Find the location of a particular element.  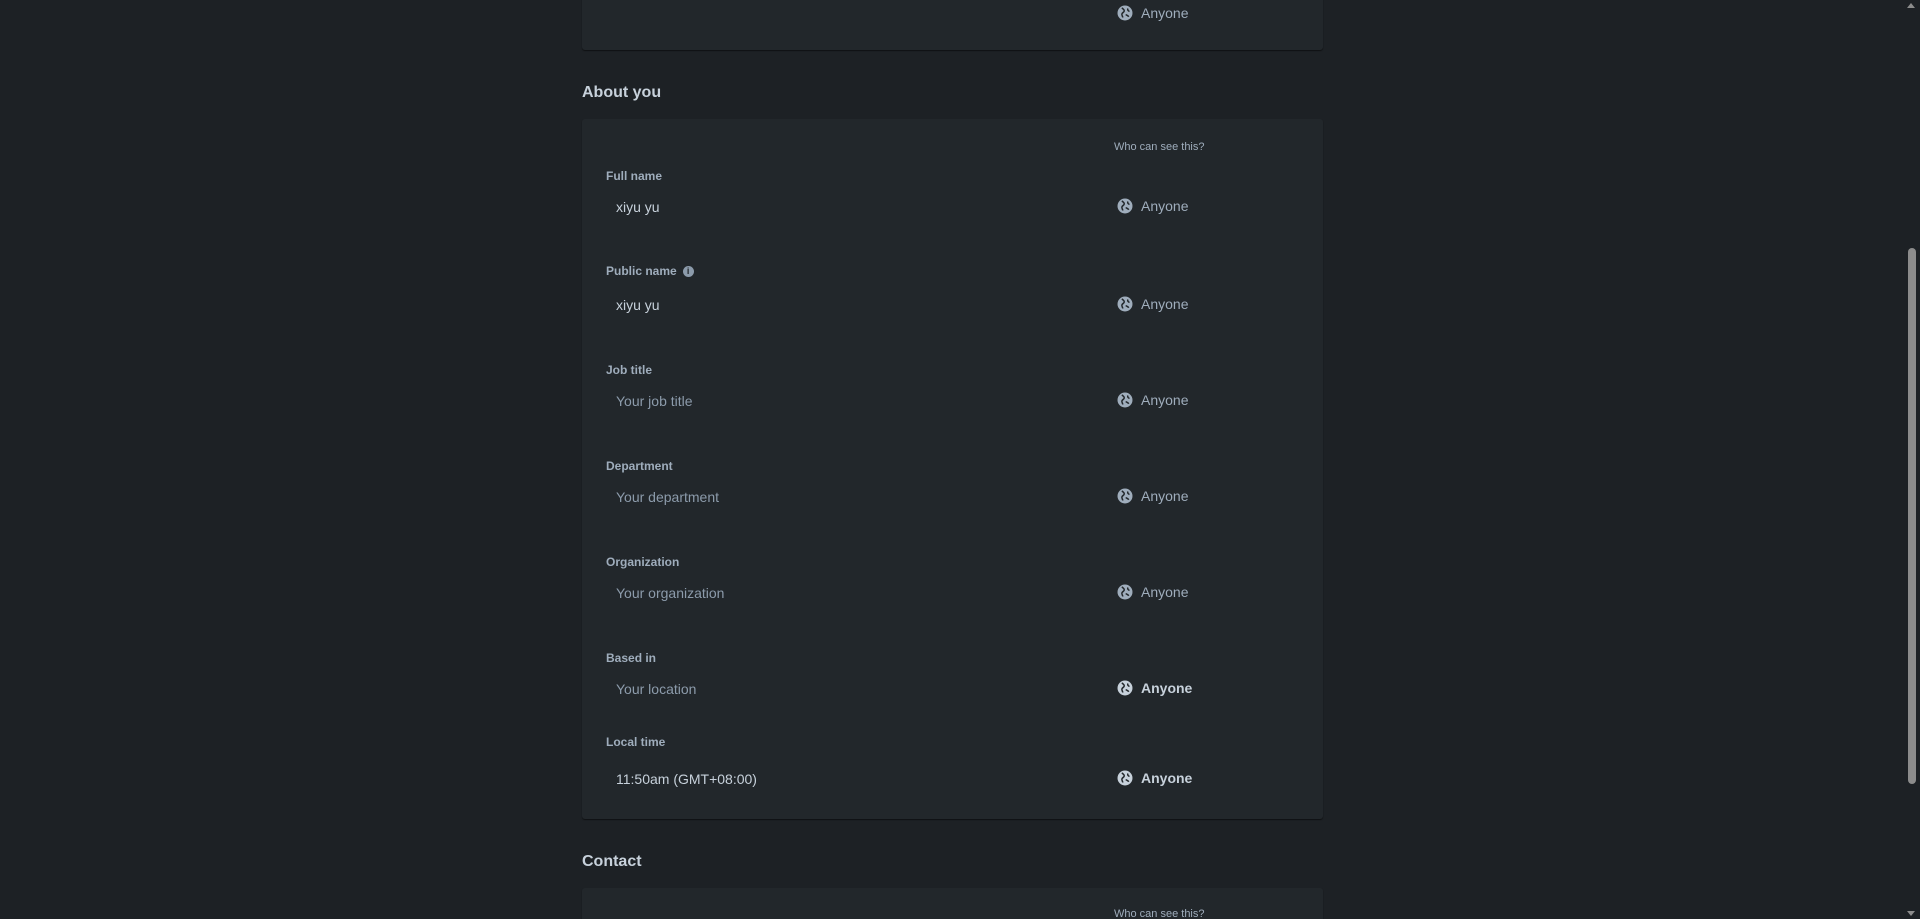

based-in-visibility-selector: Anyone is located at coordinates (1154, 688).